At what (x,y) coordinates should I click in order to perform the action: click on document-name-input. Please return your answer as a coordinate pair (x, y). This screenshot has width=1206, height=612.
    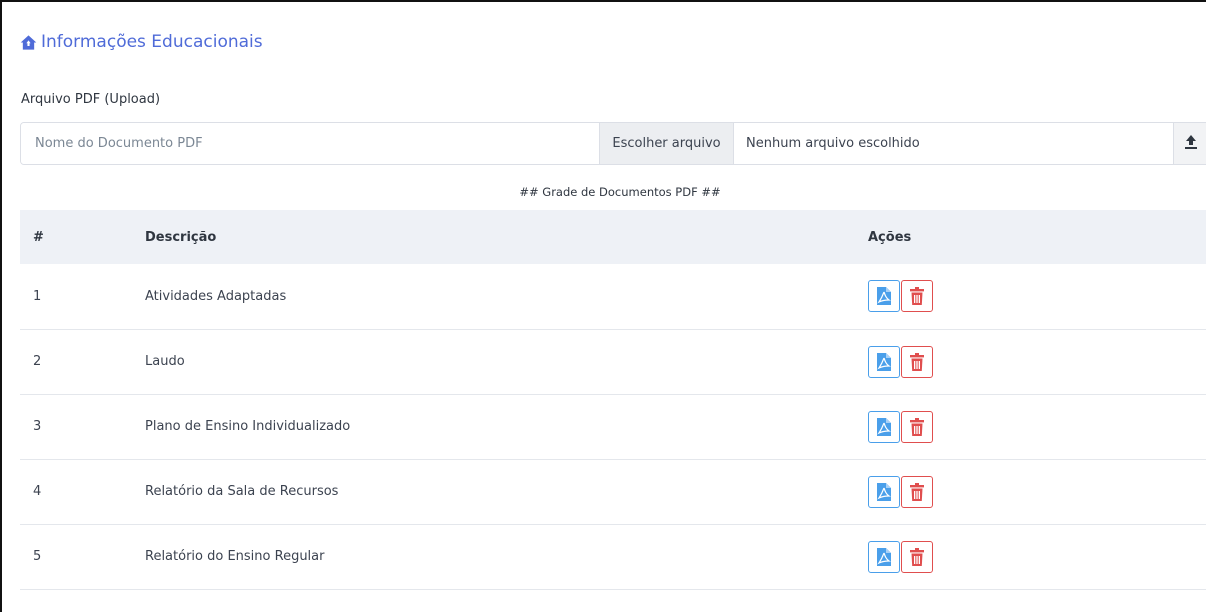
    Looking at the image, I should click on (310, 143).